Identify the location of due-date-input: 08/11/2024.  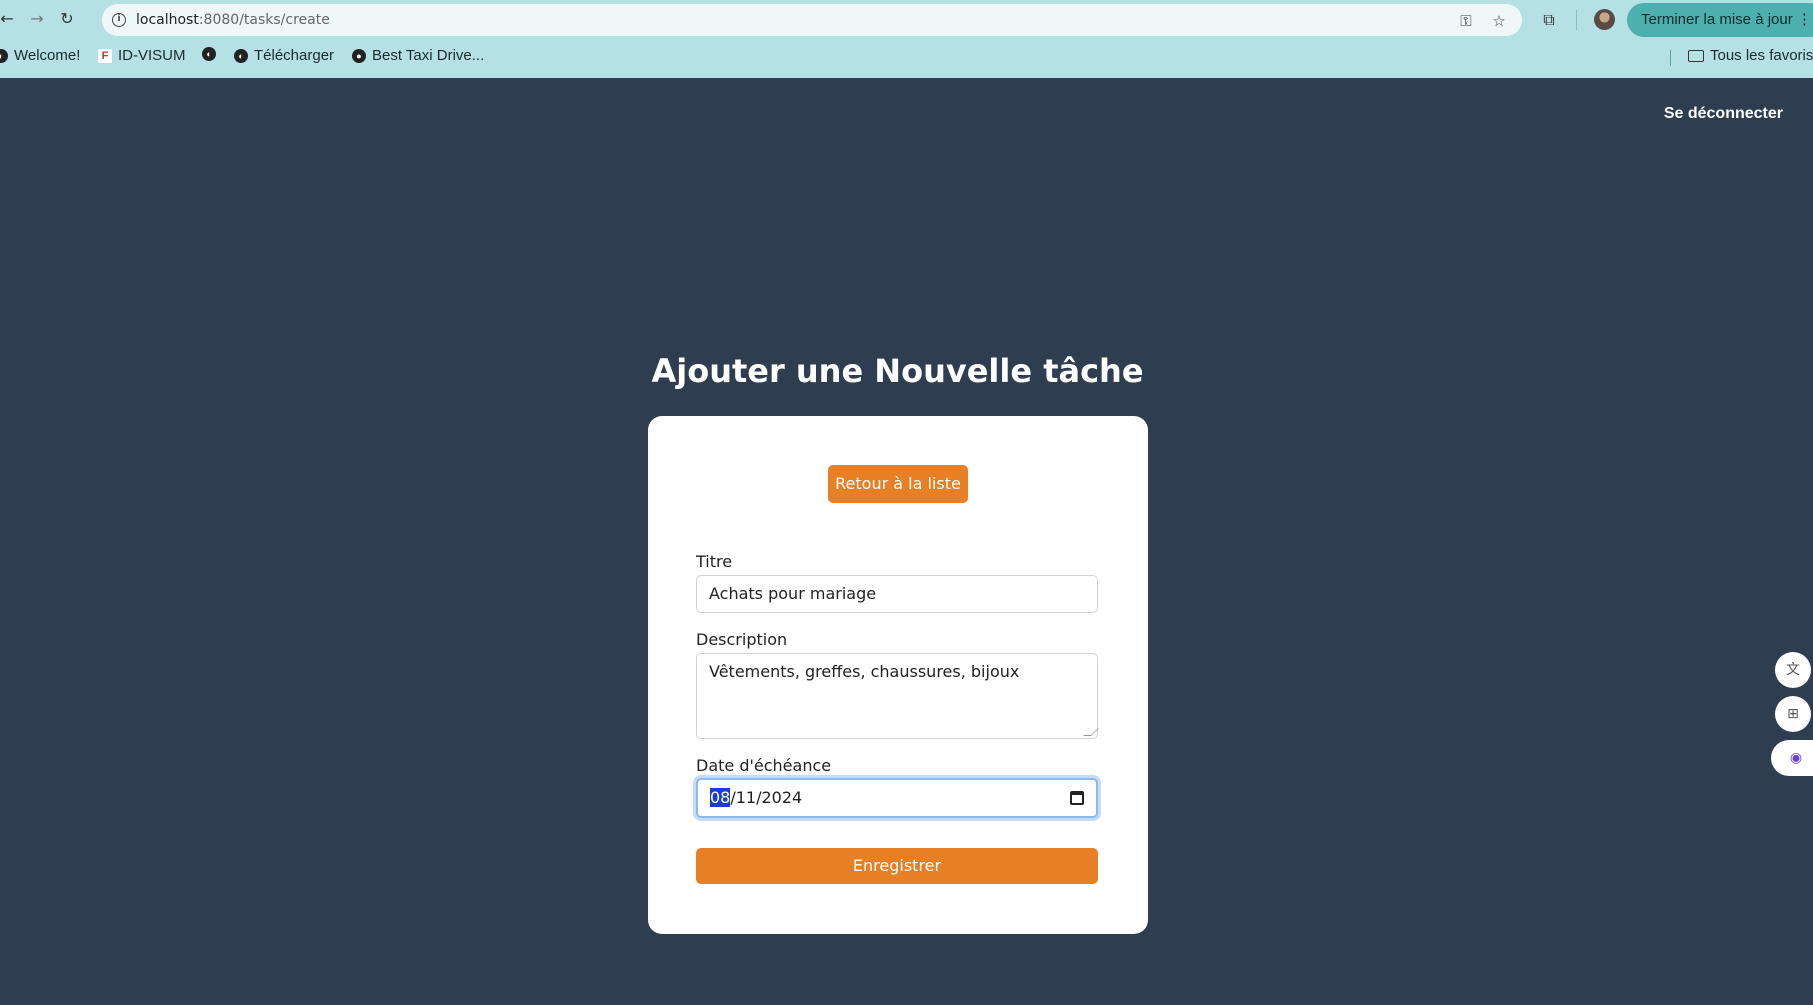
(897, 798).